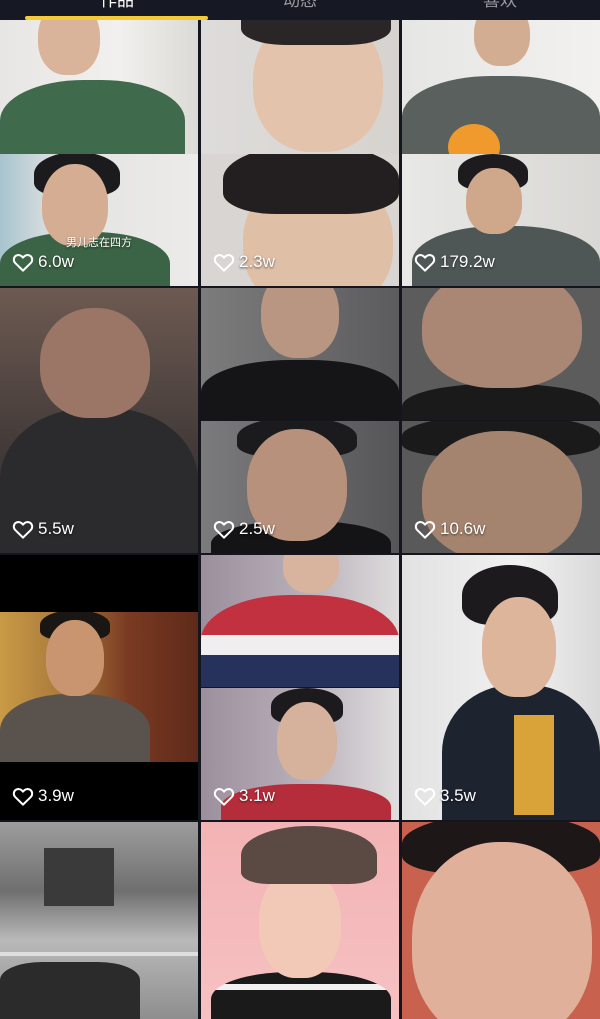 The width and height of the screenshot is (600, 1019). I want to click on like-count: 3.5w, so click(445, 796).